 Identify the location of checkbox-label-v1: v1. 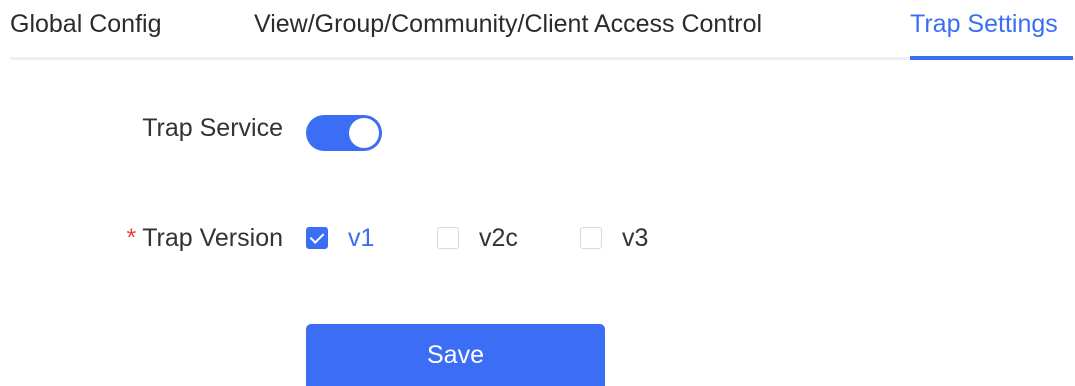
(361, 238).